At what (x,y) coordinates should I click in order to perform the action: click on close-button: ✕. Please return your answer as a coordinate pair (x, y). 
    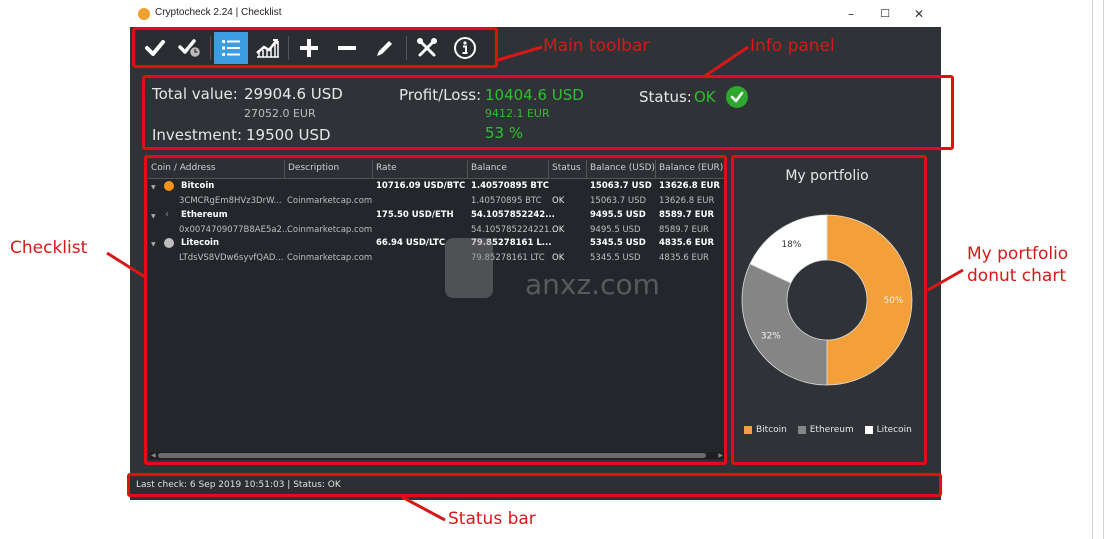
    Looking at the image, I should click on (919, 14).